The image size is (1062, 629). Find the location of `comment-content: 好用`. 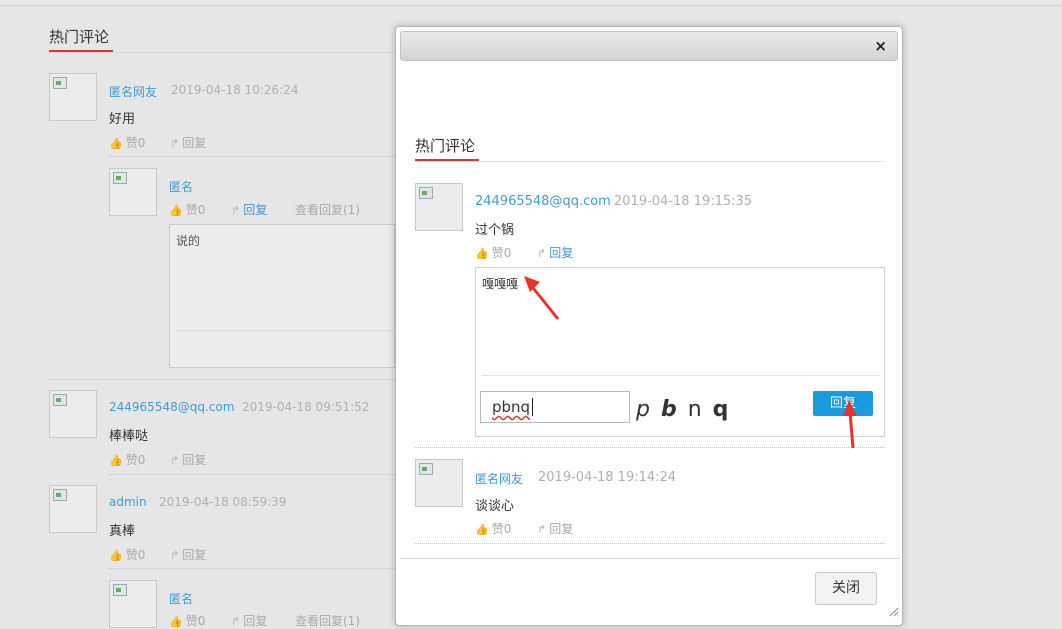

comment-content: 好用 is located at coordinates (122, 119).